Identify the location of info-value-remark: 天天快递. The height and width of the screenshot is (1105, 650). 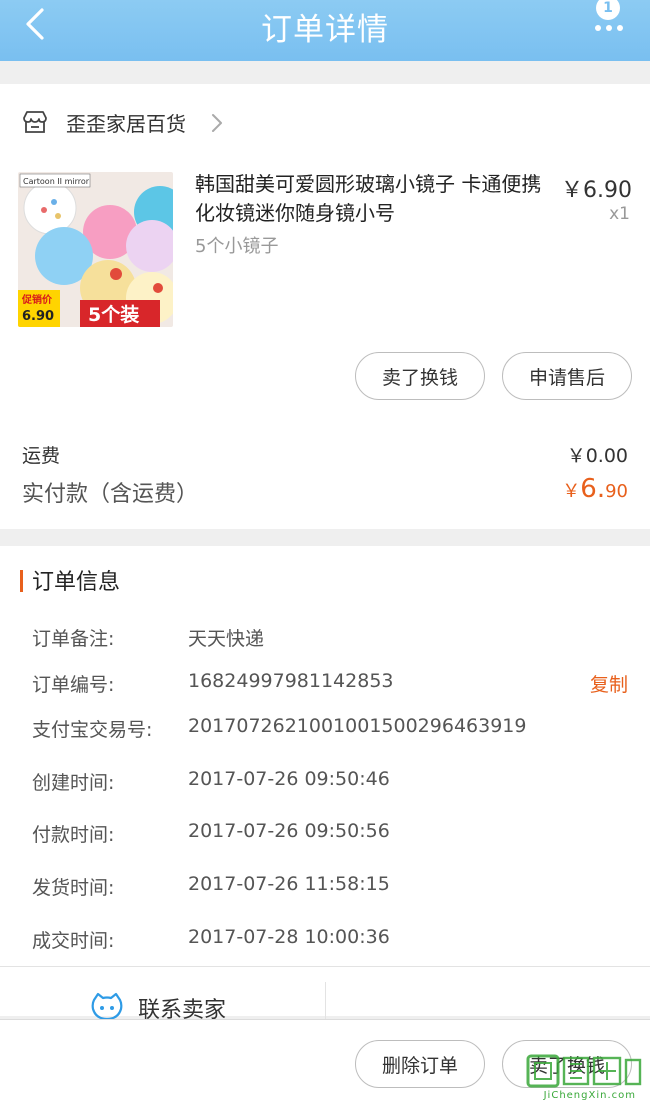
(226, 639).